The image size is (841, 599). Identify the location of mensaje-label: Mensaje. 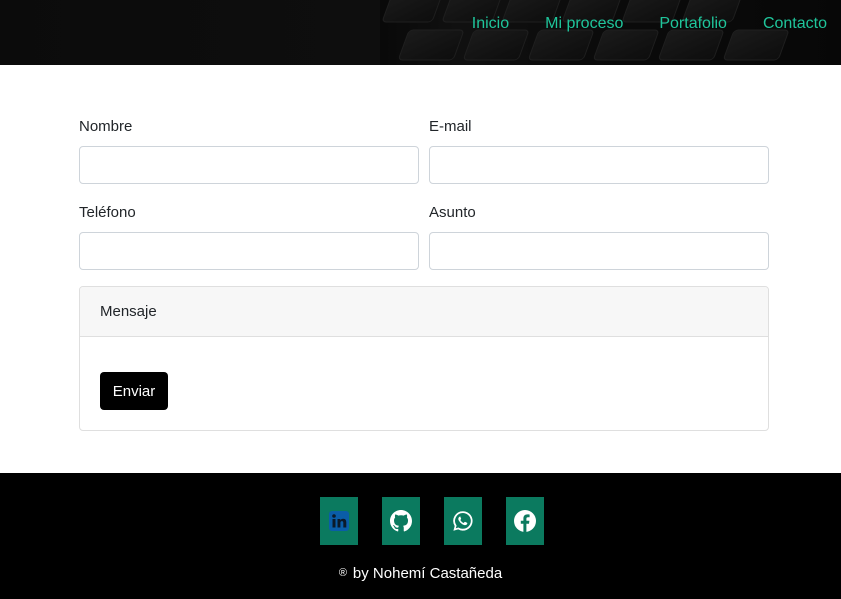
(128, 311).